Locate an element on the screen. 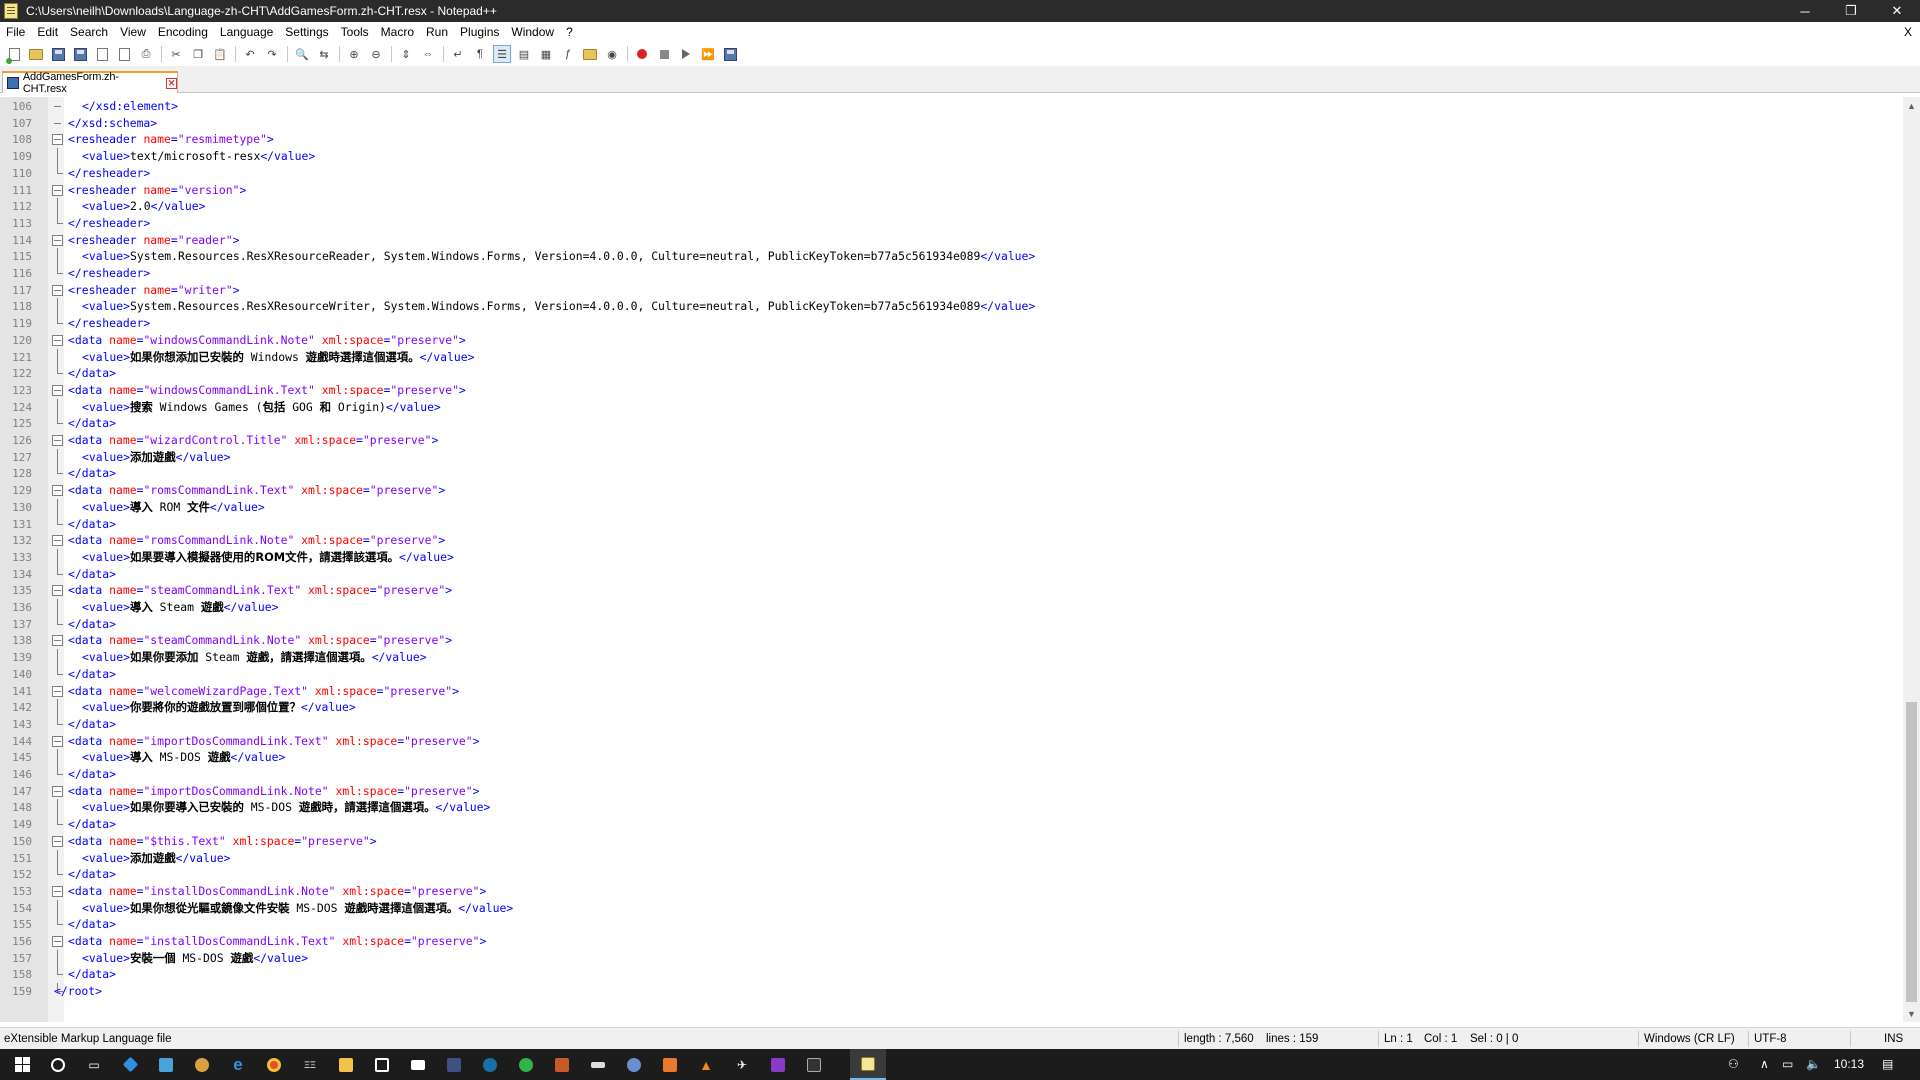 The height and width of the screenshot is (1080, 1920). app-cube-icon is located at coordinates (166, 1064).